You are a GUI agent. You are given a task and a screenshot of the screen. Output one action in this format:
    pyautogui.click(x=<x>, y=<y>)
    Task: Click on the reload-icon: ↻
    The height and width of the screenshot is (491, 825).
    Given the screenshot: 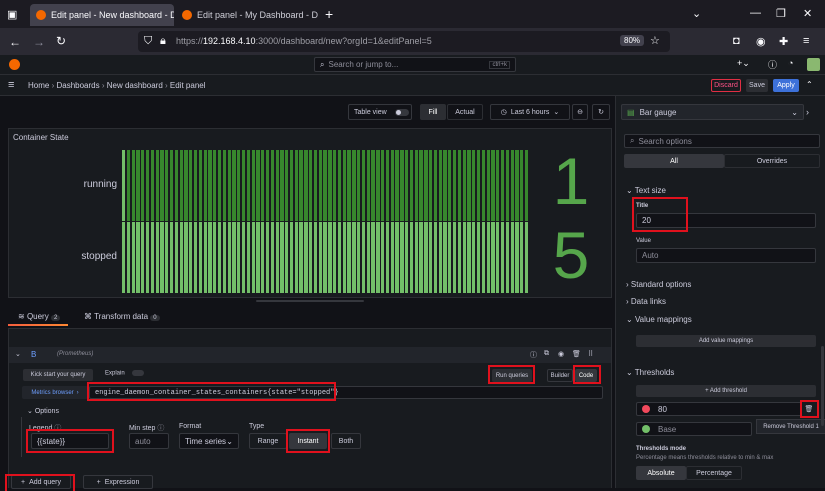 What is the action you would take?
    pyautogui.click(x=61, y=41)
    